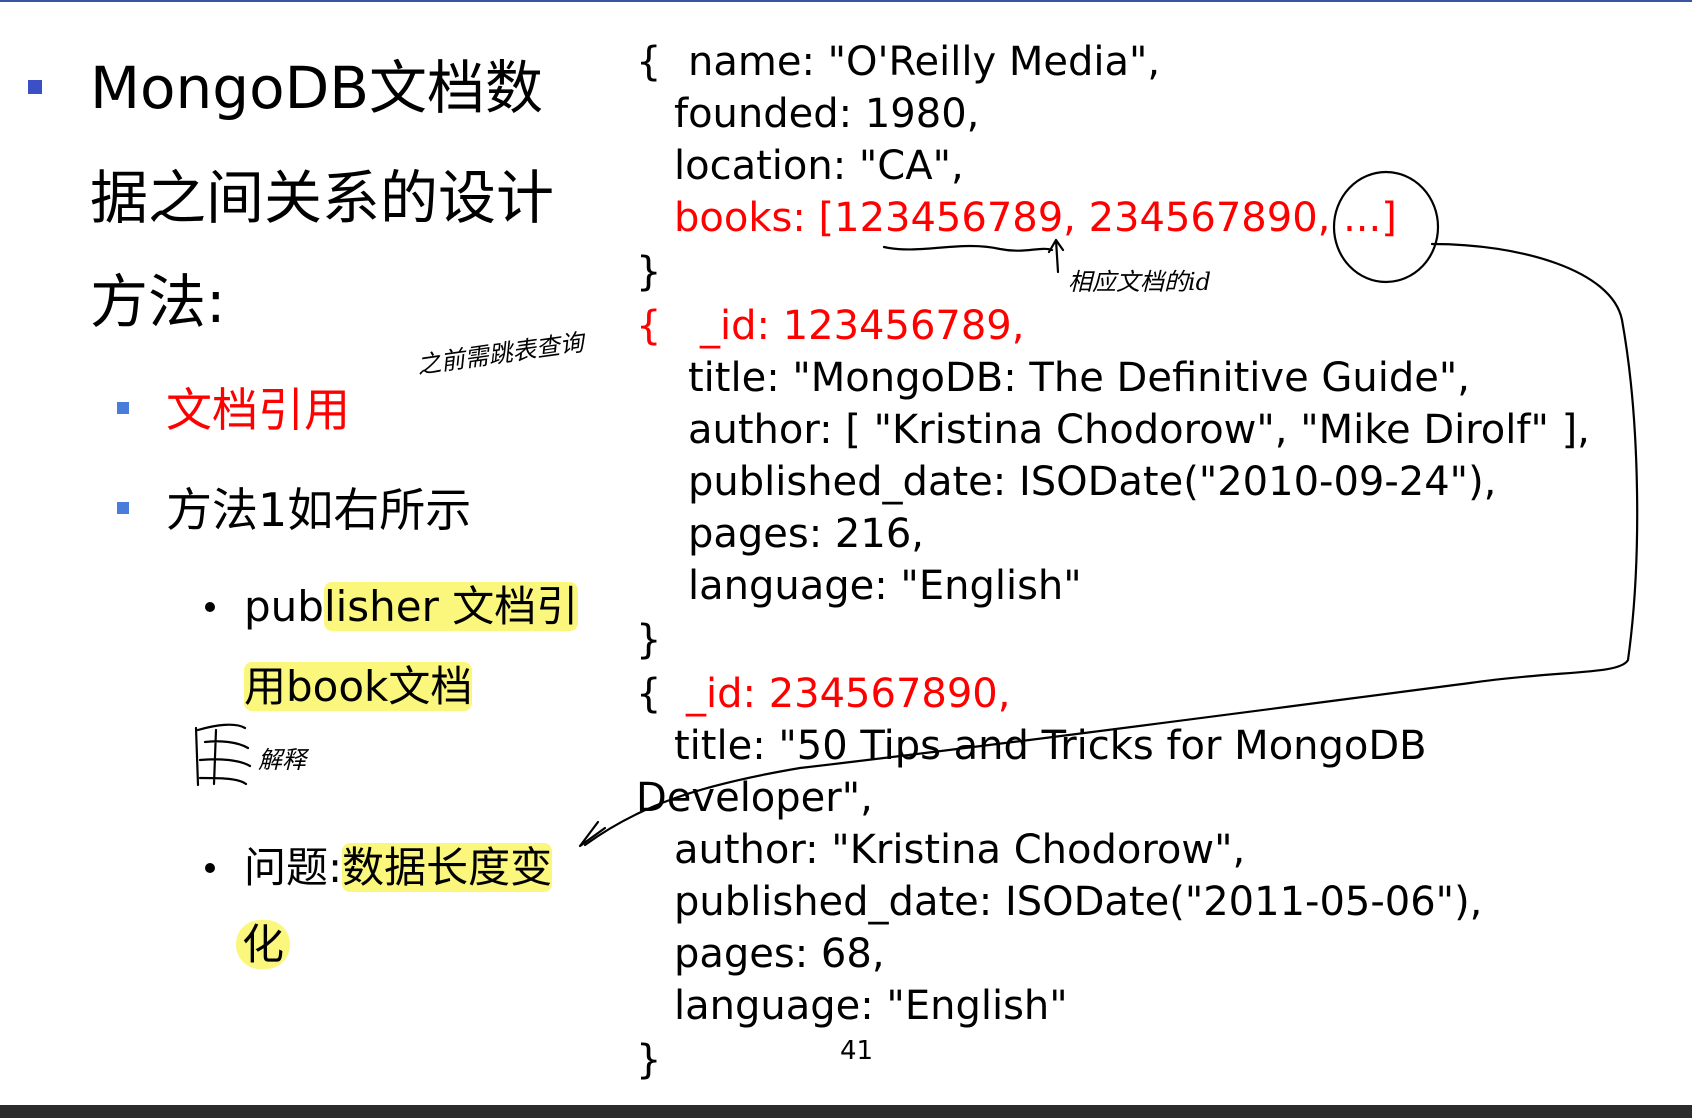 The width and height of the screenshot is (1692, 1118). What do you see at coordinates (1035, 218) in the screenshot?
I see `publisher-books: books: [123456789, 234567890, ...]` at bounding box center [1035, 218].